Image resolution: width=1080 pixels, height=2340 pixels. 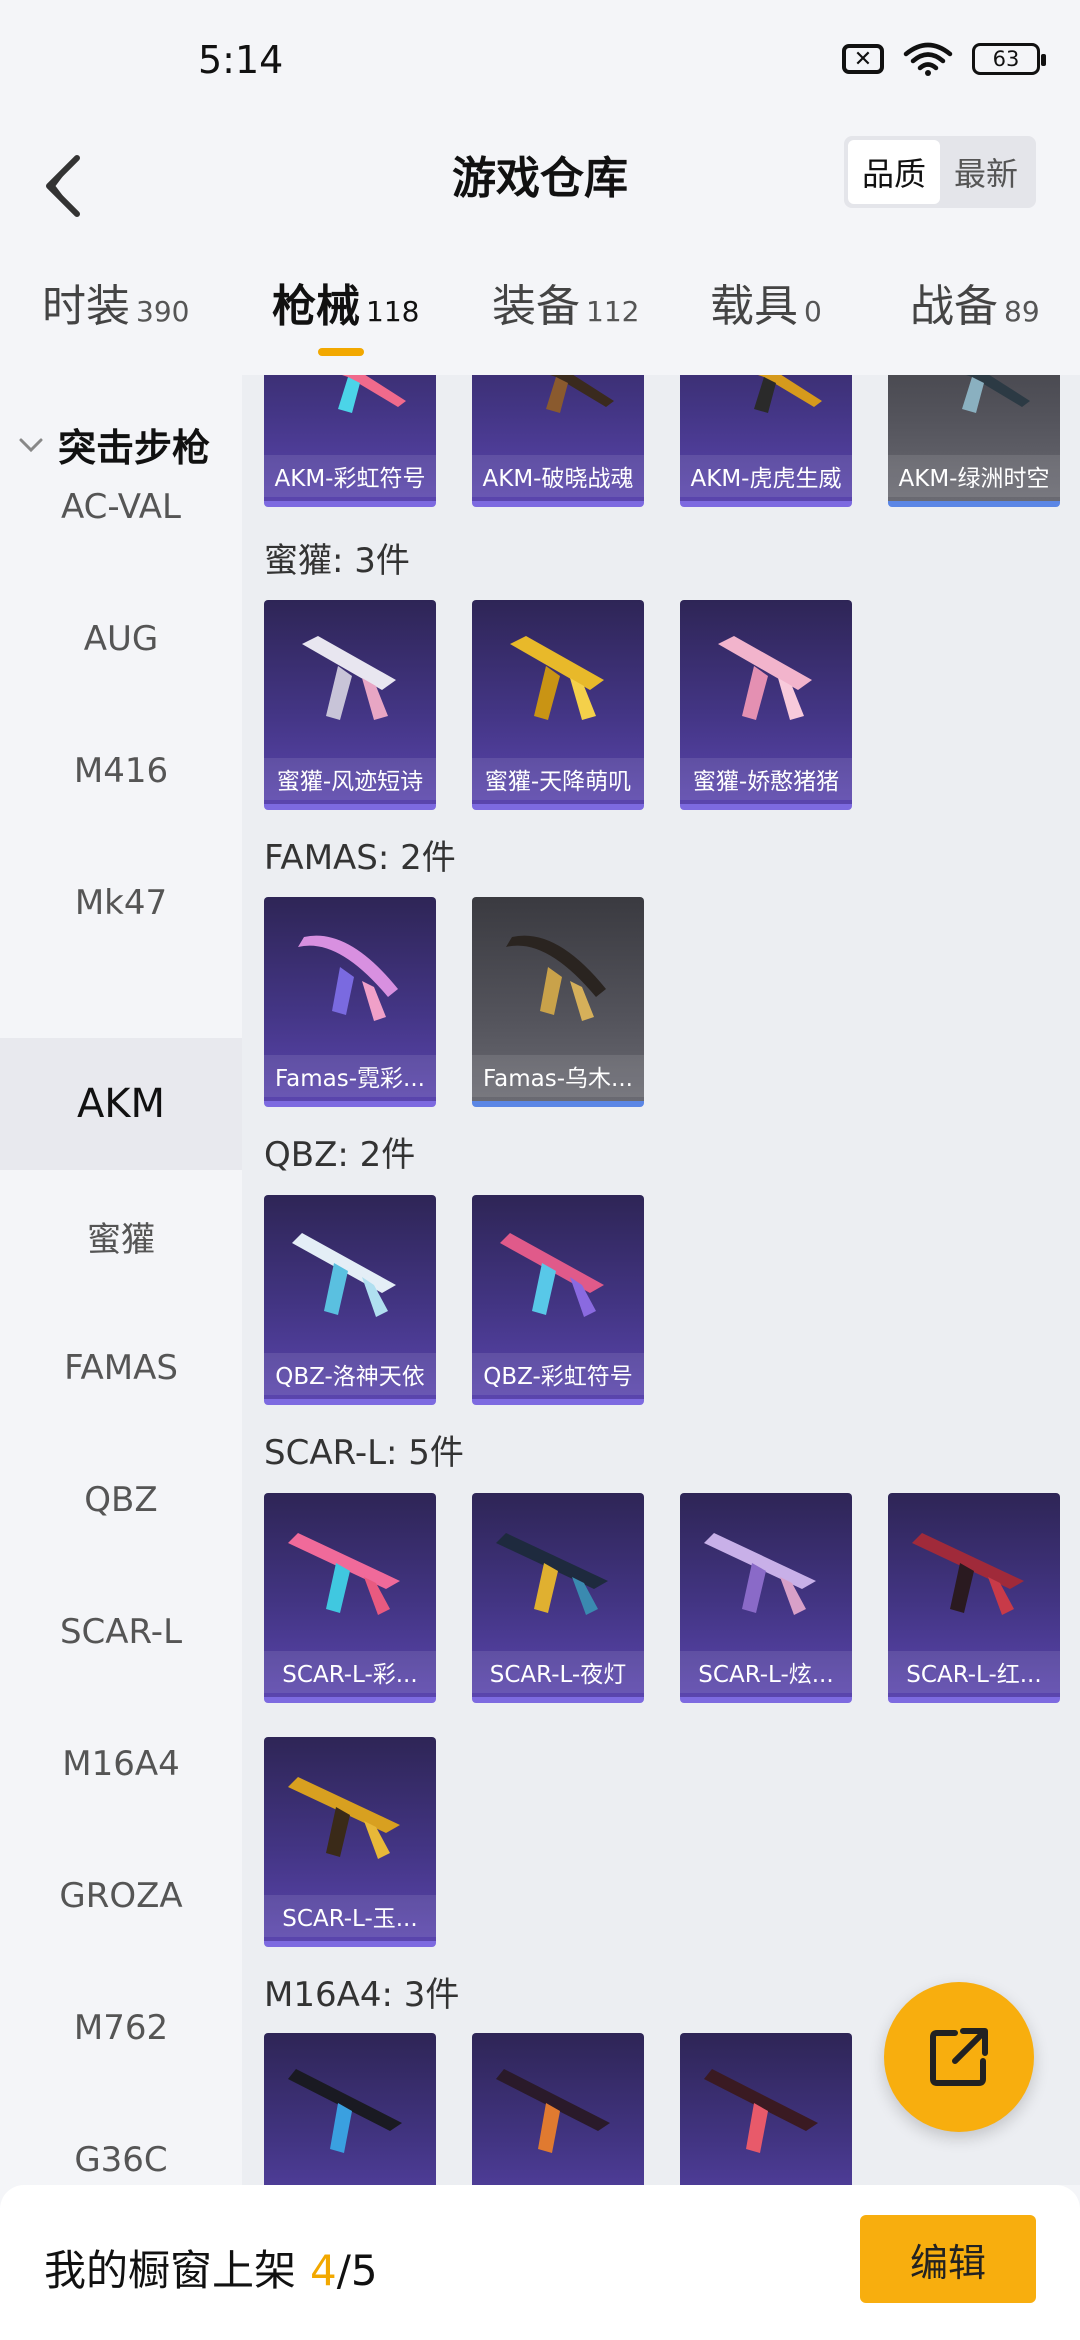 What do you see at coordinates (121, 1104) in the screenshot?
I see `sidebar-item-akm: AKM` at bounding box center [121, 1104].